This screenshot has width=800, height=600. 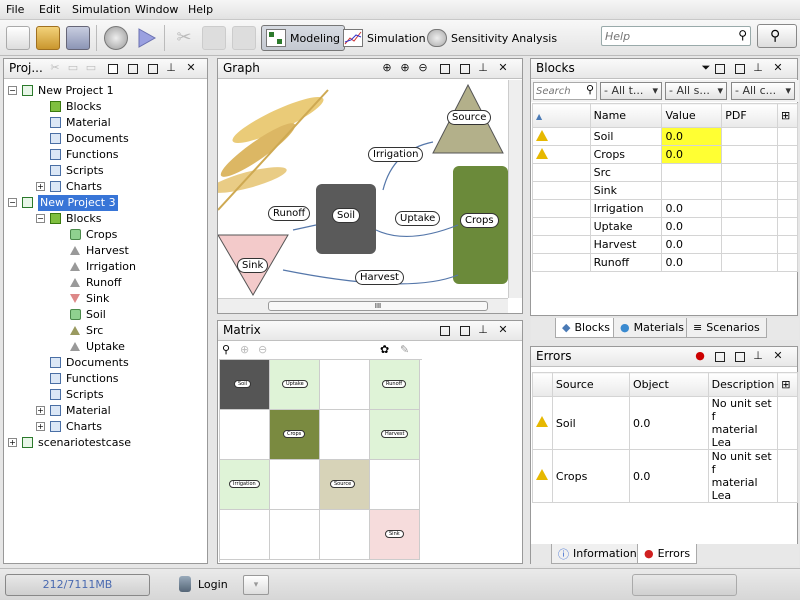 I want to click on help-search-input, so click(x=662, y=36).